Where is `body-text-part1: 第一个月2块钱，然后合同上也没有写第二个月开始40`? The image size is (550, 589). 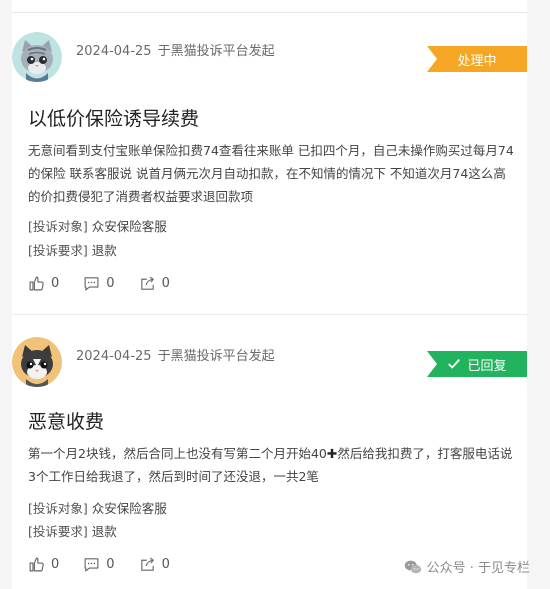
body-text-part1: 第一个月2块钱，然后合同上也没有写第二个月开始40 is located at coordinates (177, 453).